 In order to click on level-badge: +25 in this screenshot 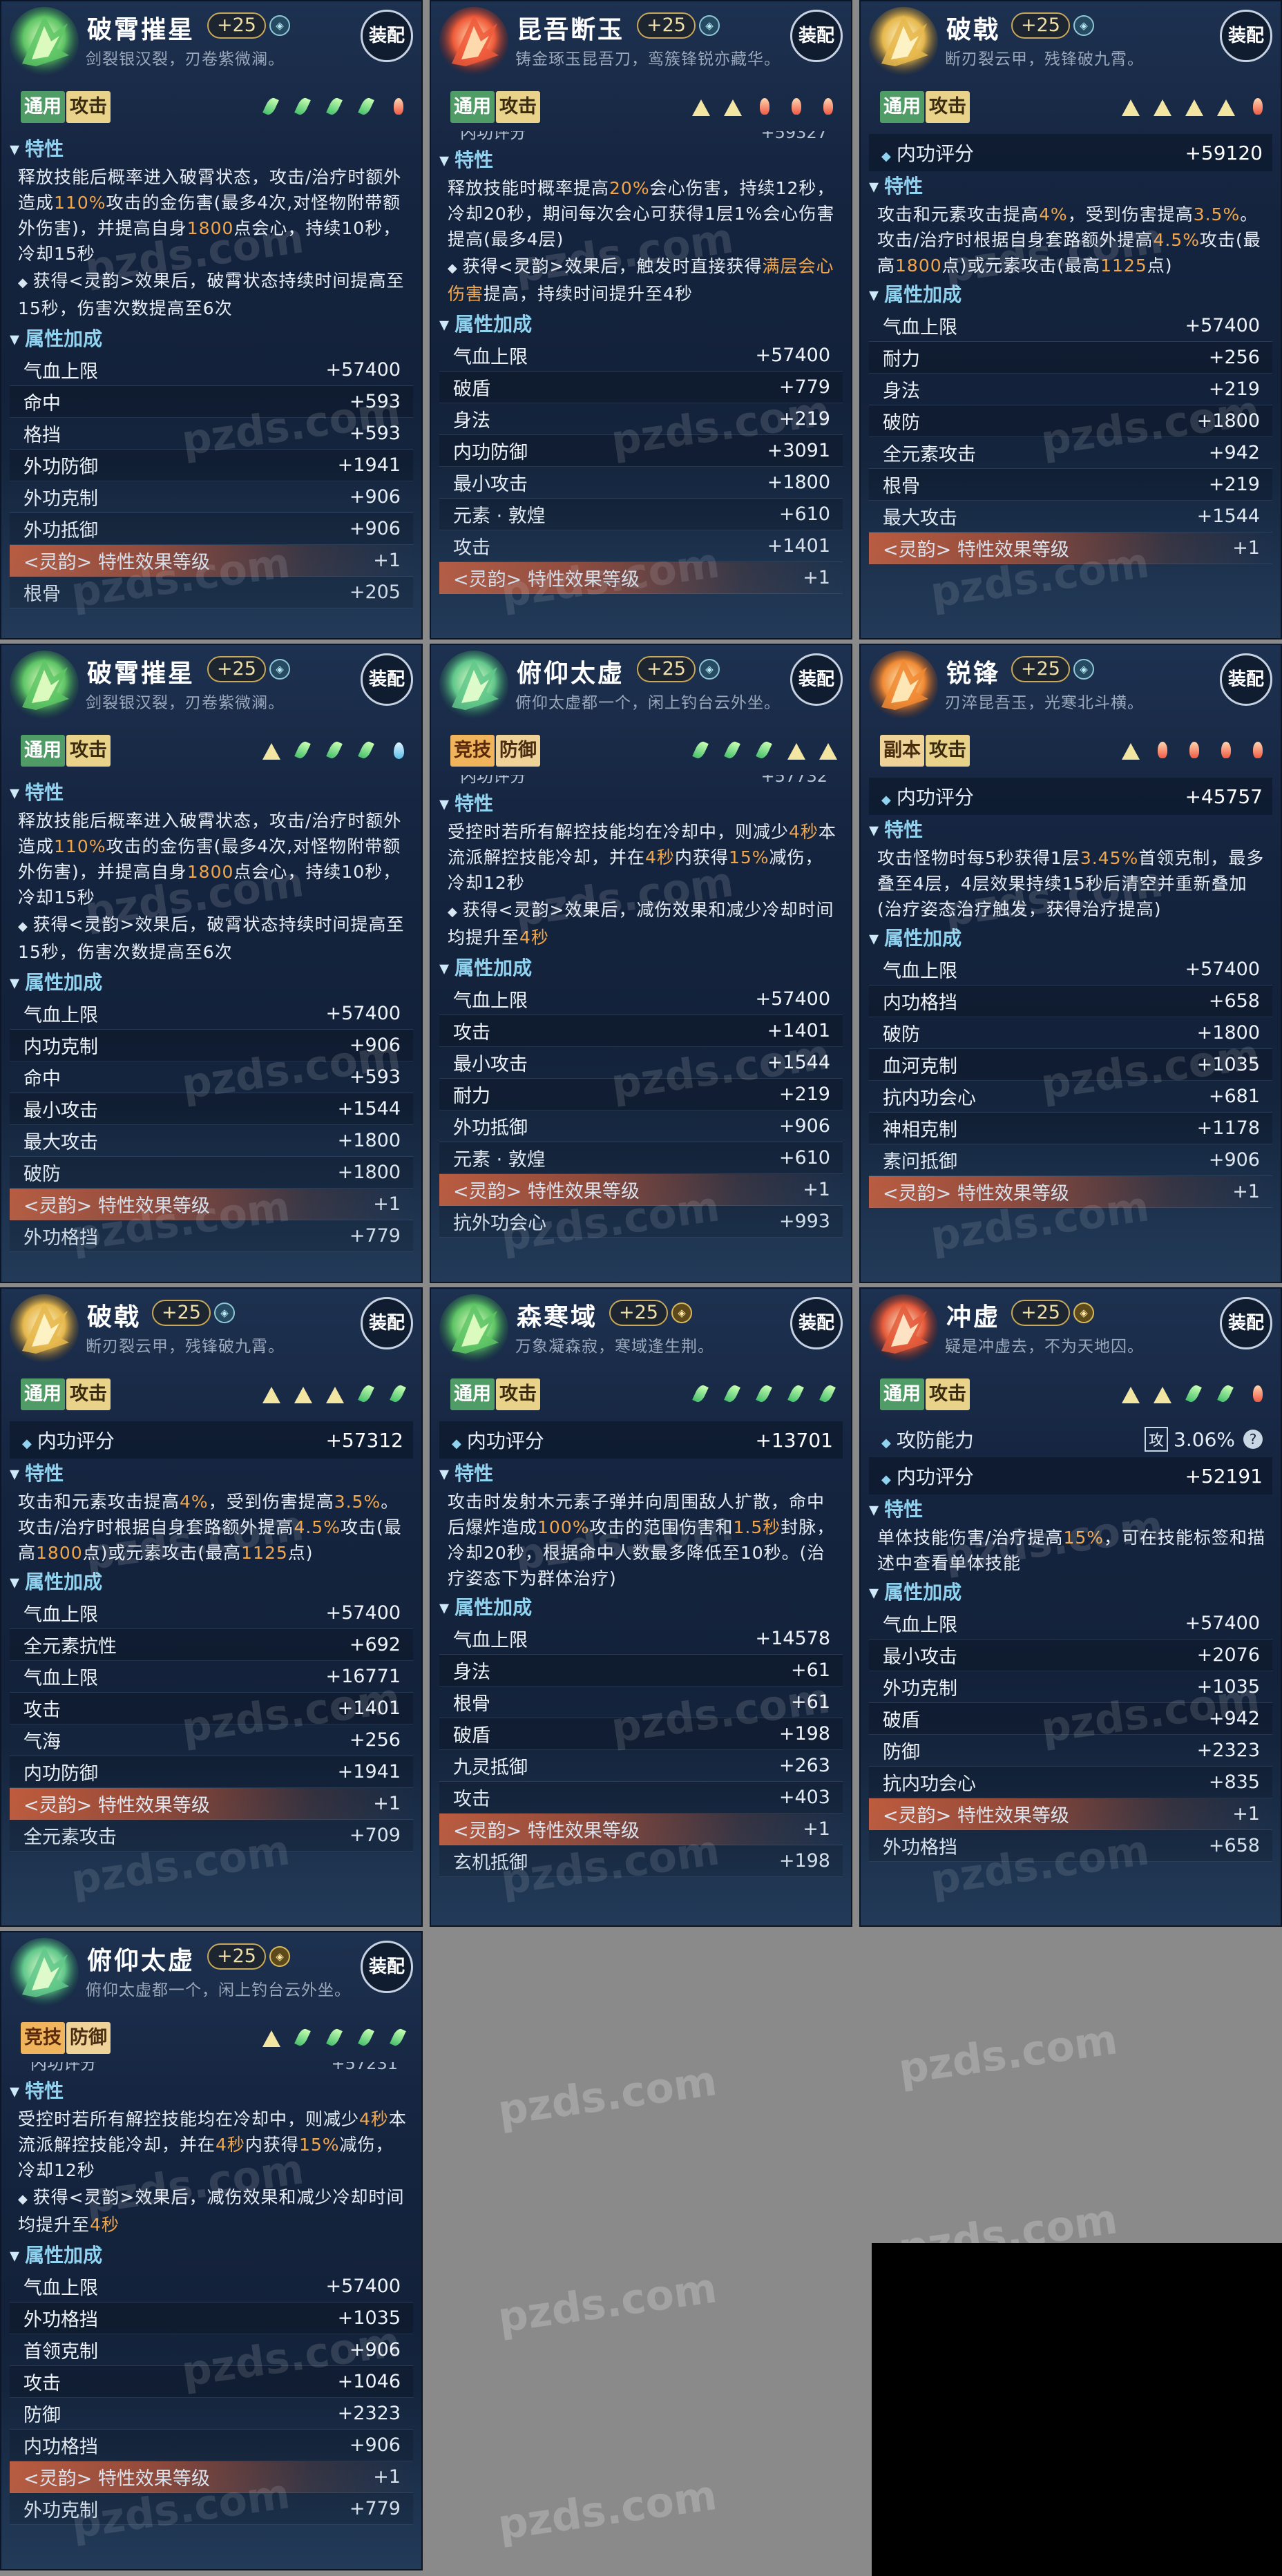, I will do `click(236, 25)`.